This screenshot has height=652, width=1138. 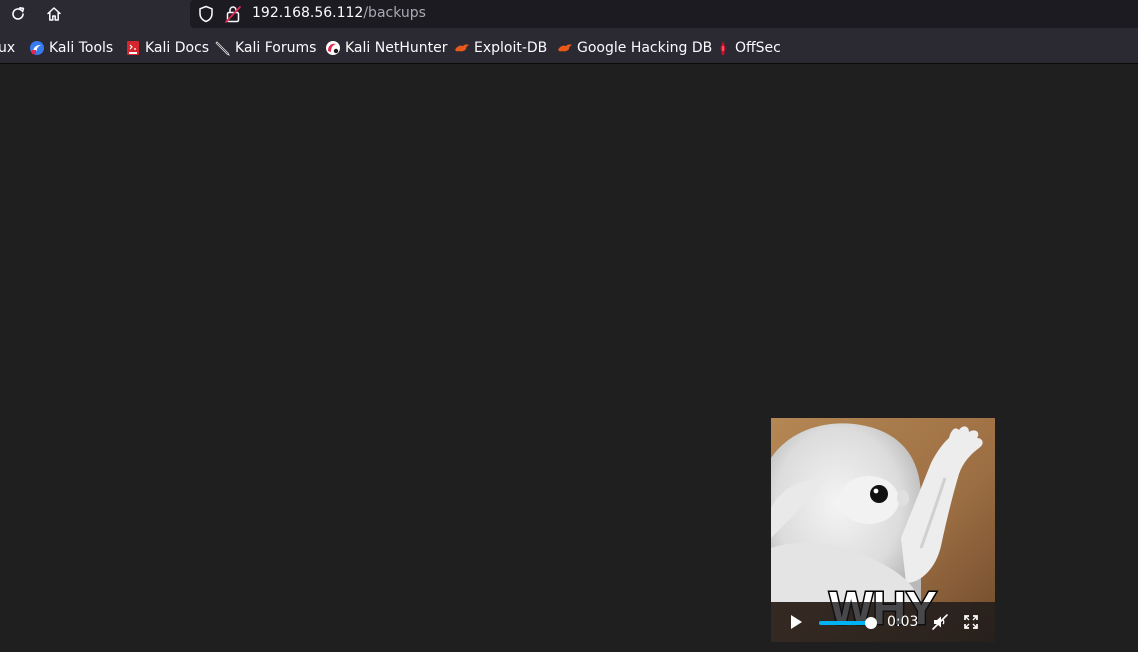 I want to click on reload-button, so click(x=18, y=14).